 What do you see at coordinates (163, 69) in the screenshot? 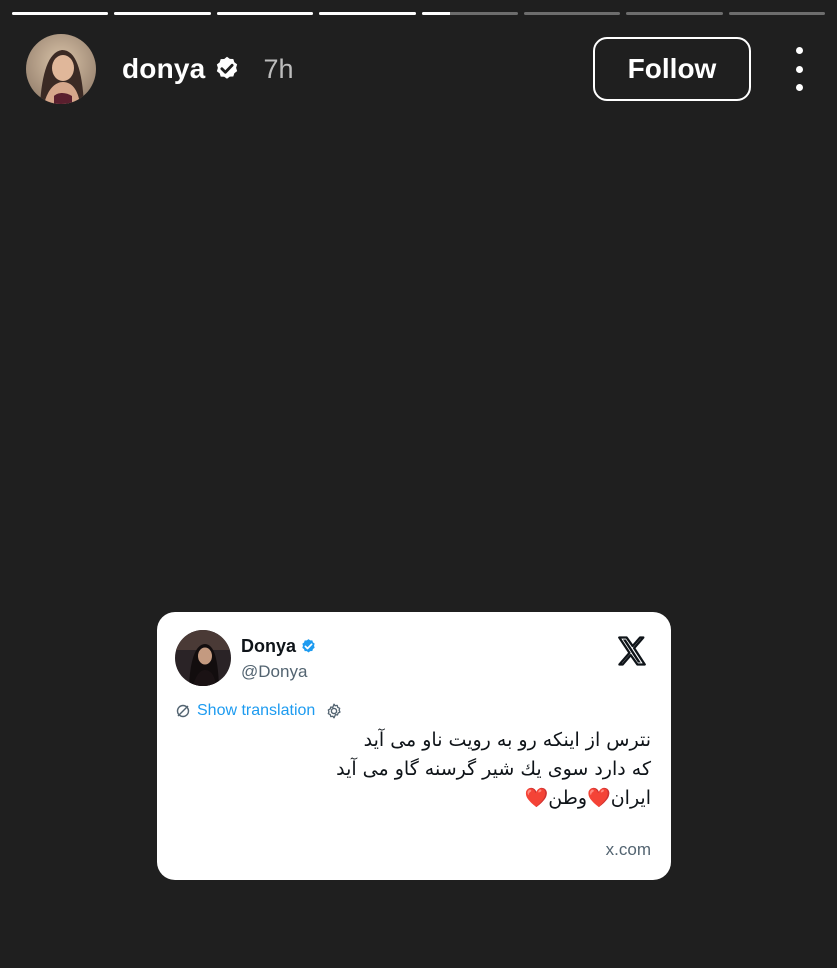
I see `username: donya` at bounding box center [163, 69].